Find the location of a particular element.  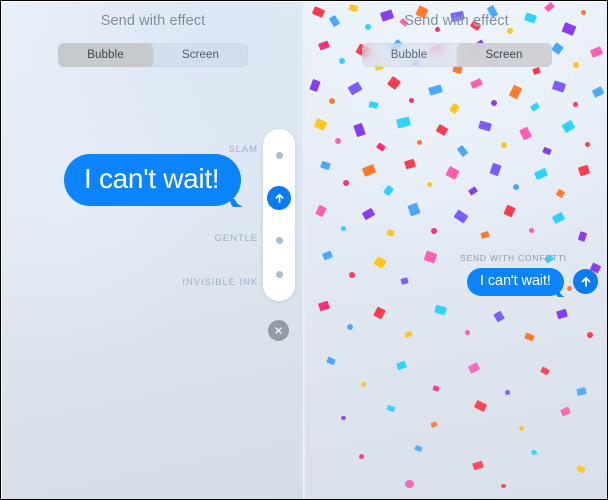

panel-divider is located at coordinates (304, 250).